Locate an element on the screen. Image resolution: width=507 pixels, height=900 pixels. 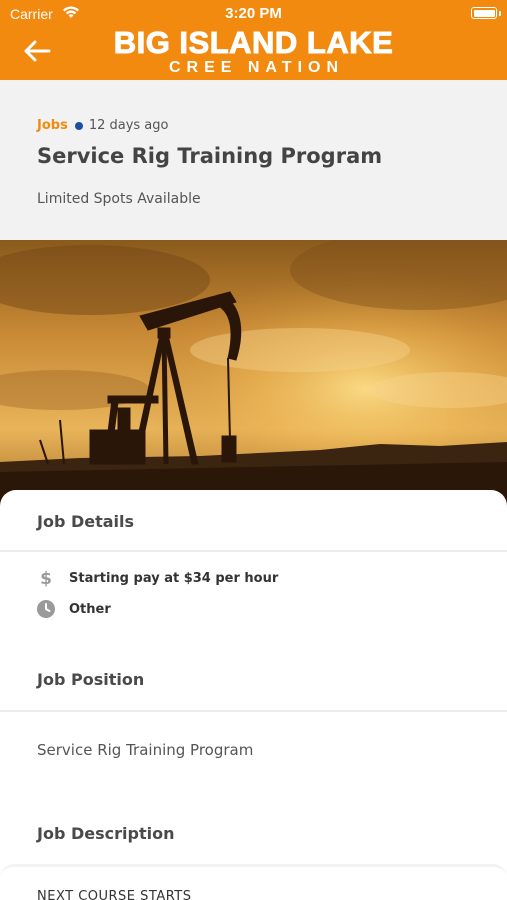
posted-time: 12 days ago is located at coordinates (128, 125).